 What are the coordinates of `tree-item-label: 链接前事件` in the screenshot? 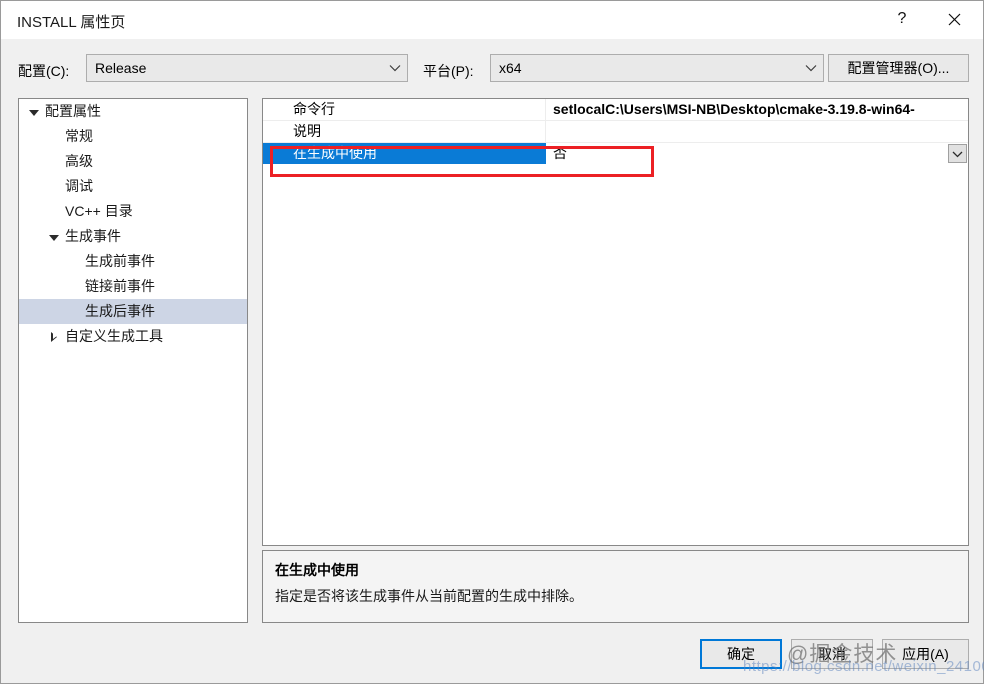 It's located at (120, 286).